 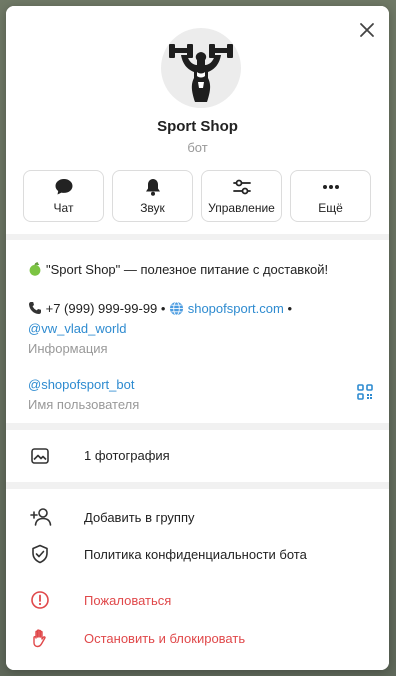 I want to click on image-icon, so click(x=40, y=456).